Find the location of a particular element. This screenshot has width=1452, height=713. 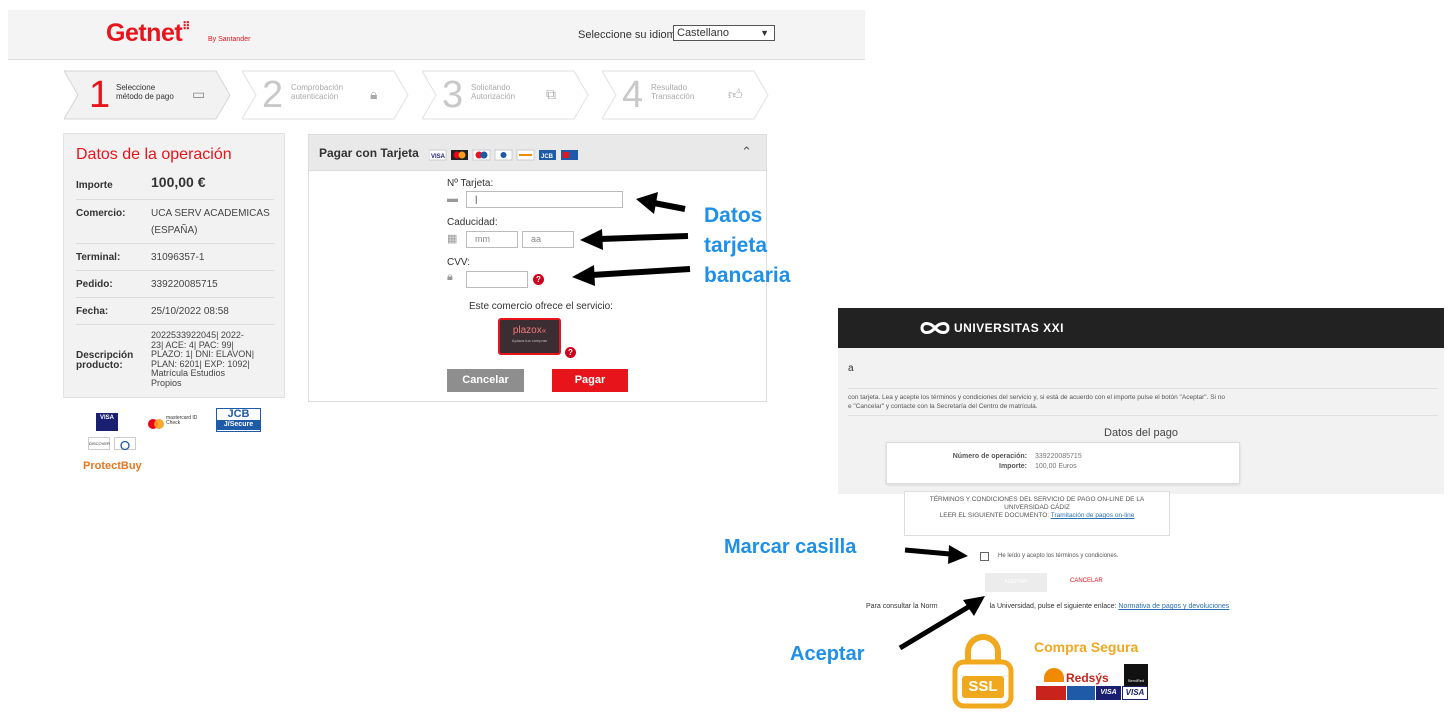

importe-value: 100,00 € is located at coordinates (178, 182).